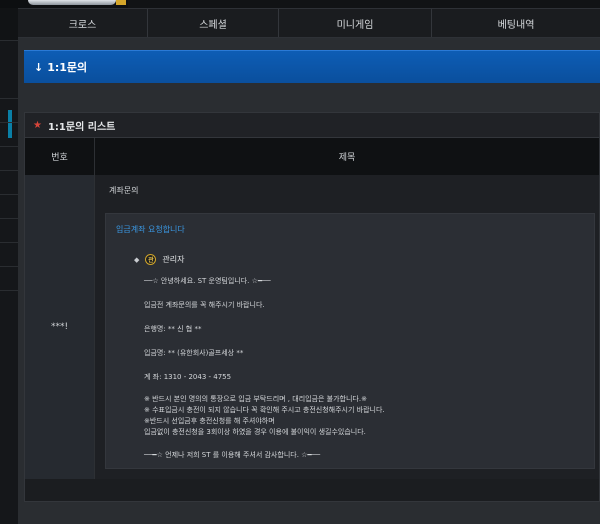 This screenshot has height=524, width=600. What do you see at coordinates (121, 2) in the screenshot?
I see `logo-accent` at bounding box center [121, 2].